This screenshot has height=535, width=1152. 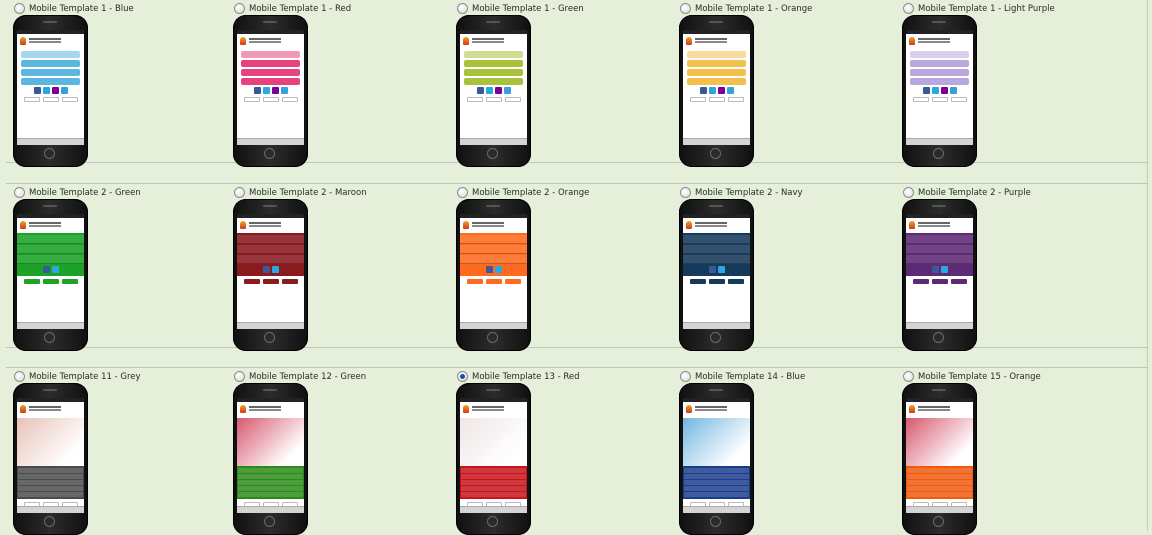 I want to click on template-option: Mobile Template 1 - Light Purple, so click(x=1007, y=85).